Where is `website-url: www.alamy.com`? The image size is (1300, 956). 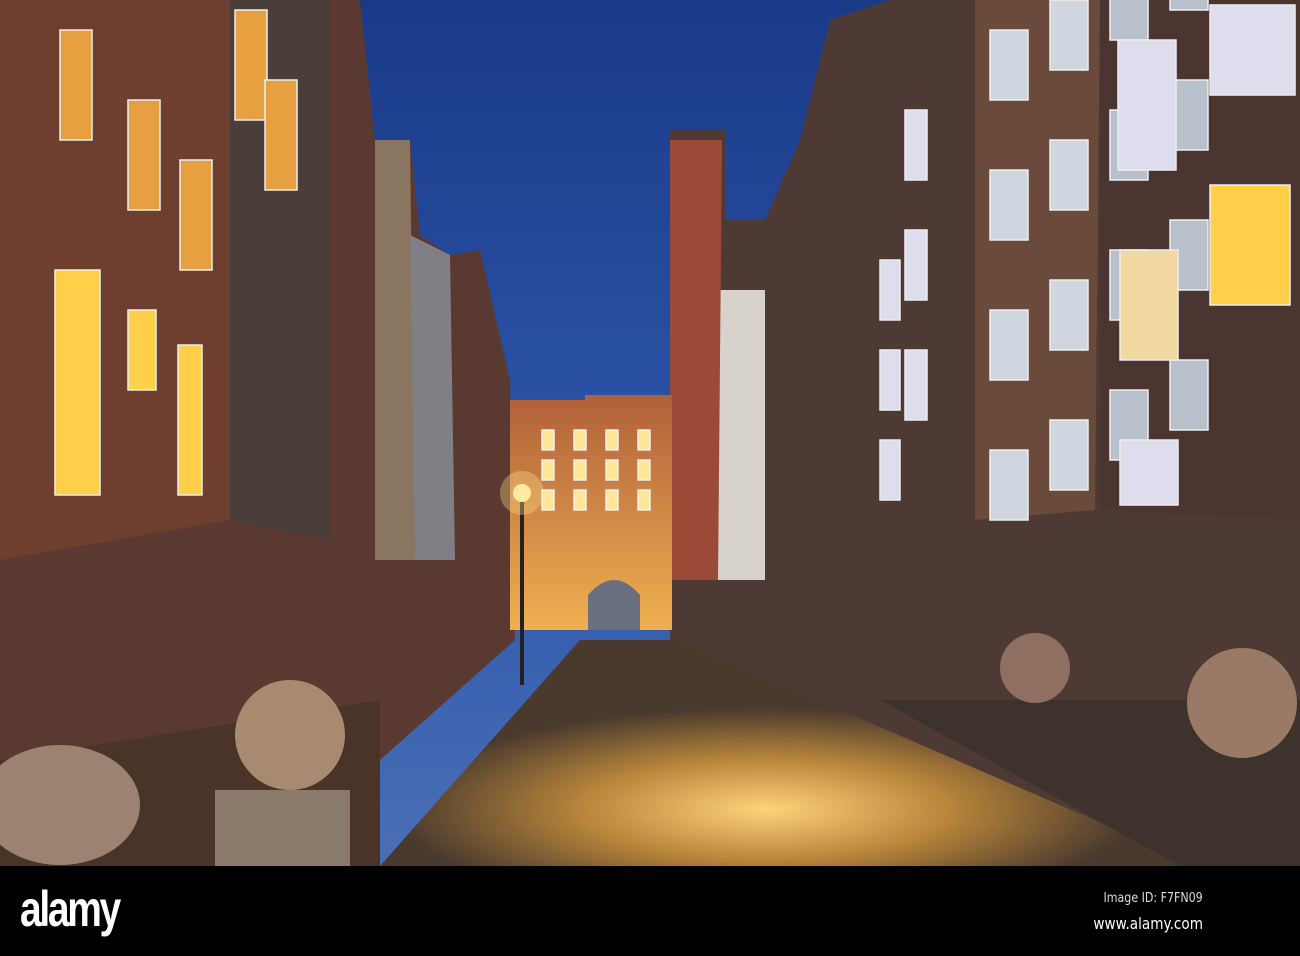
website-url: www.alamy.com is located at coordinates (1148, 923).